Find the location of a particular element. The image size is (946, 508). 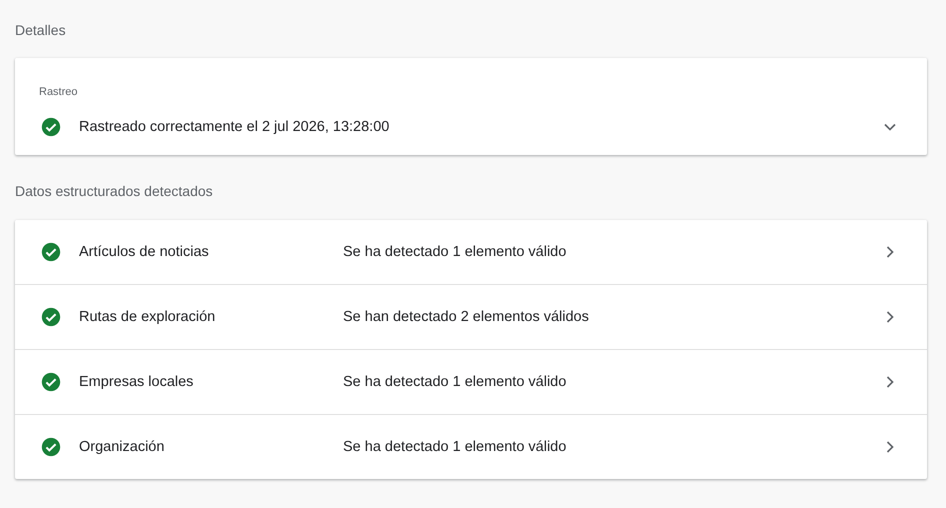

crawl-label: Rastreo is located at coordinates (58, 92).